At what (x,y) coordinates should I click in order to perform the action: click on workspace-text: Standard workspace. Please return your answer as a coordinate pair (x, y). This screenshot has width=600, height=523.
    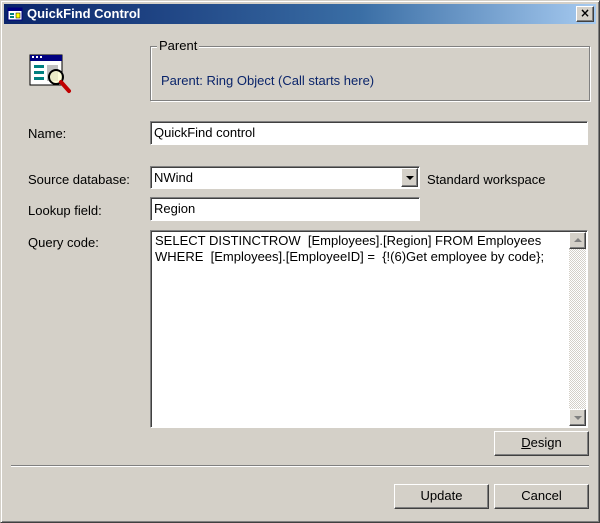
    Looking at the image, I should click on (486, 179).